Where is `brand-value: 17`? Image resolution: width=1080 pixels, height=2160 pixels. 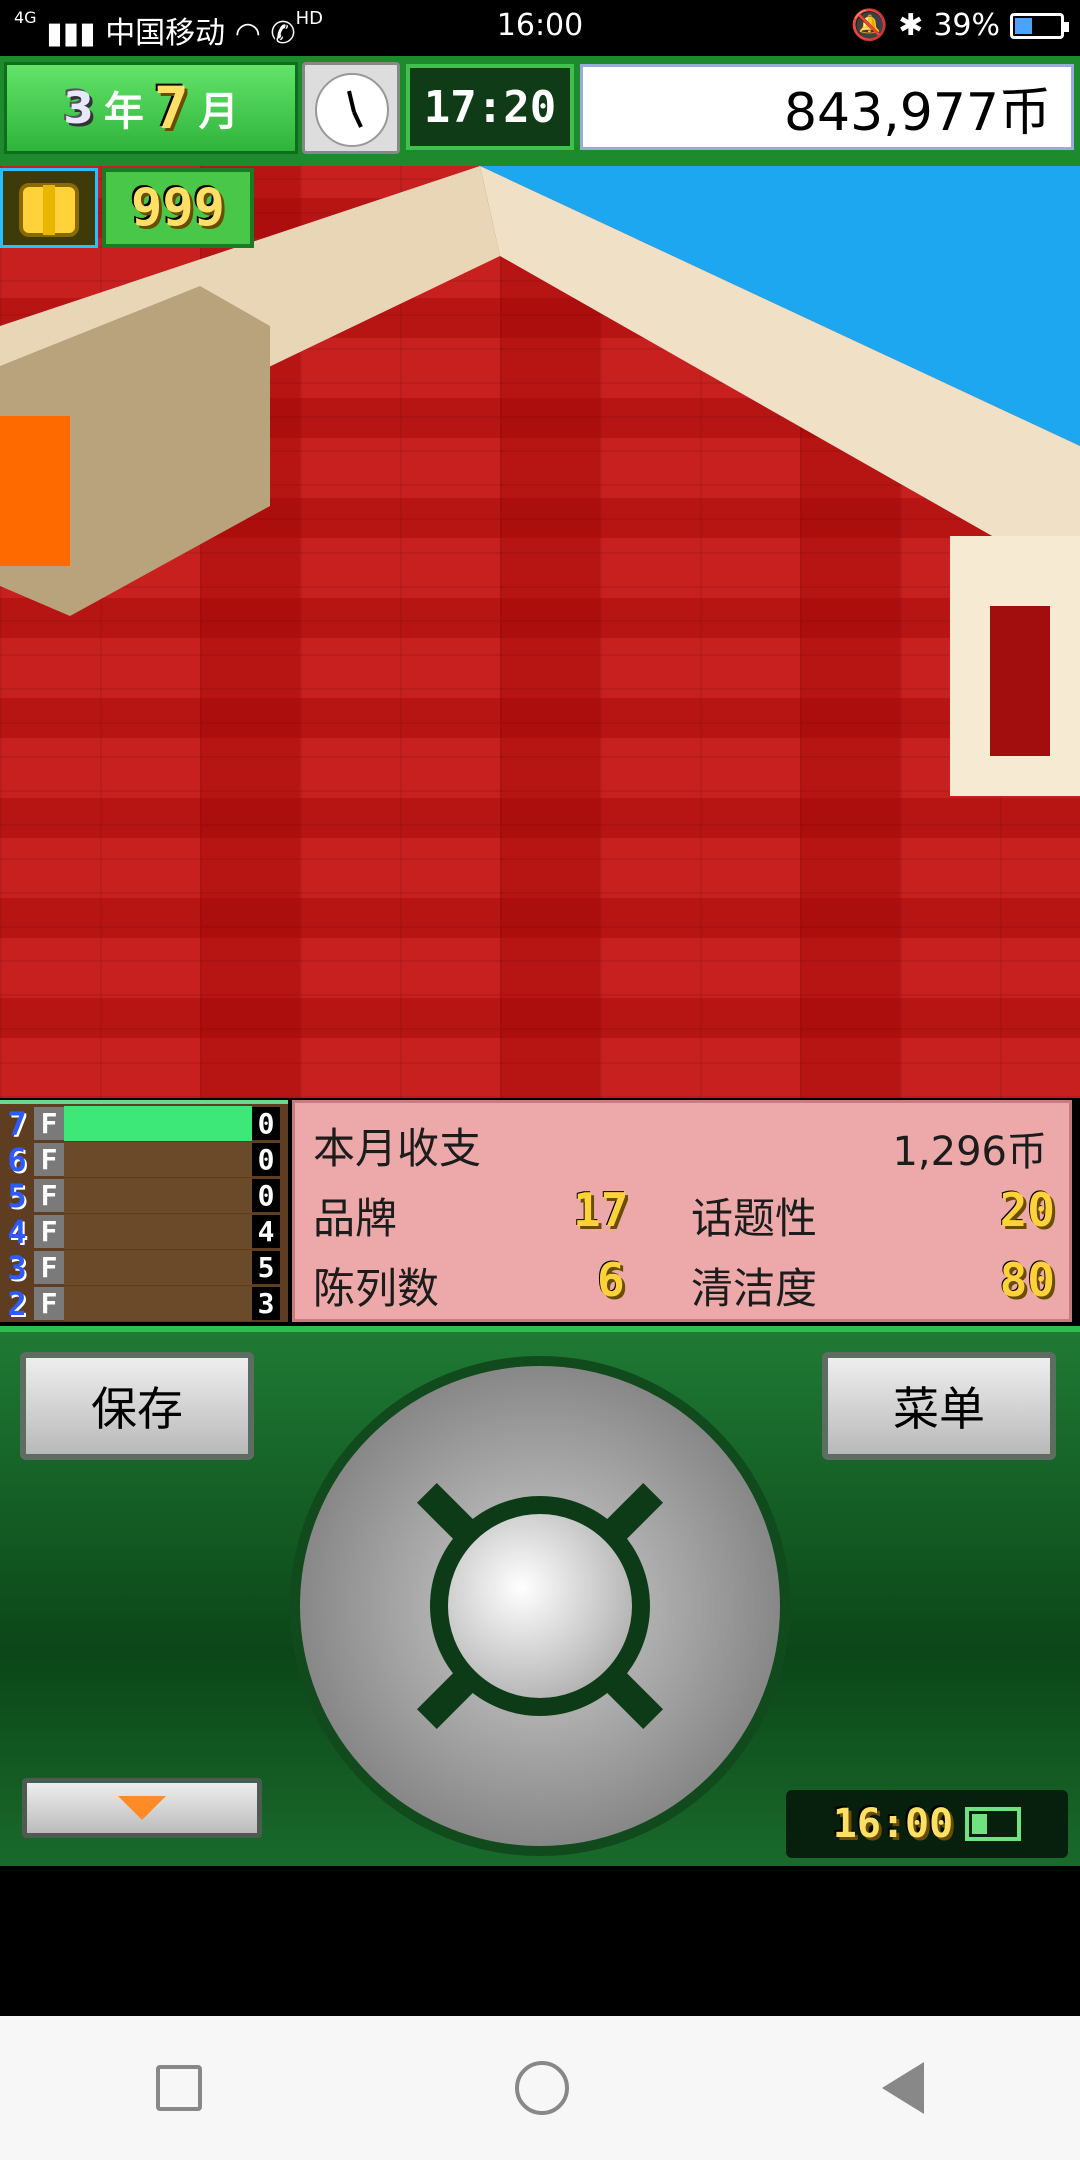 brand-value: 17 is located at coordinates (601, 1210).